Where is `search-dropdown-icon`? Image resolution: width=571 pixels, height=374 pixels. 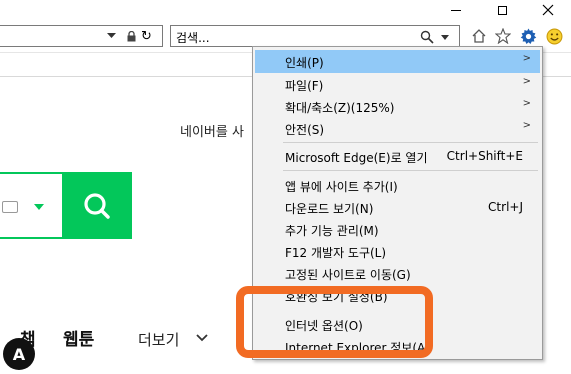
search-dropdown-icon is located at coordinates (445, 37).